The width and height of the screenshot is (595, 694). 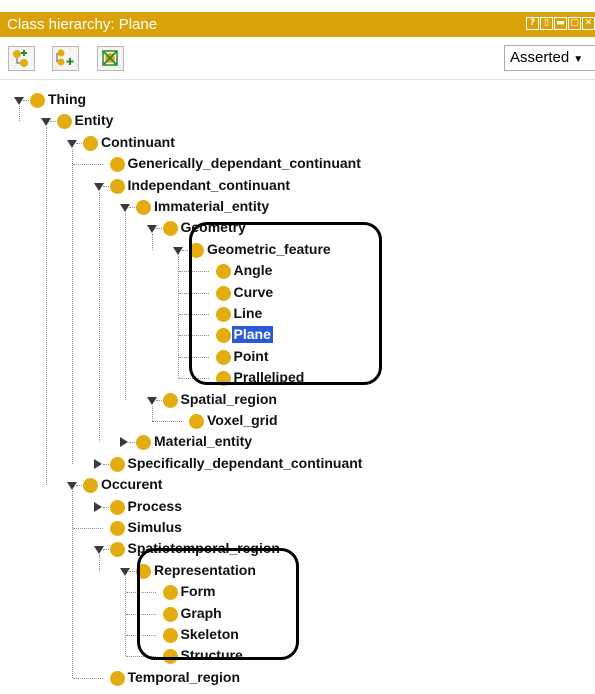 I want to click on add-sibling-button, so click(x=65, y=58).